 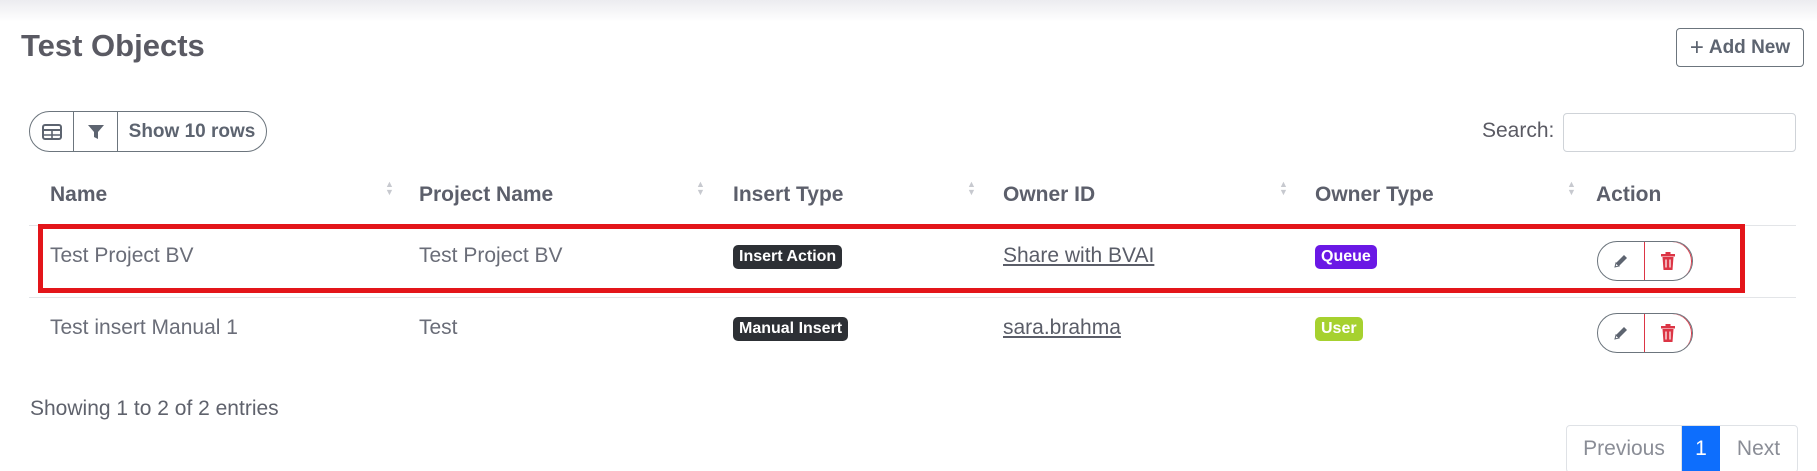 I want to click on table-toolbar: Show 10 rows, so click(x=148, y=131).